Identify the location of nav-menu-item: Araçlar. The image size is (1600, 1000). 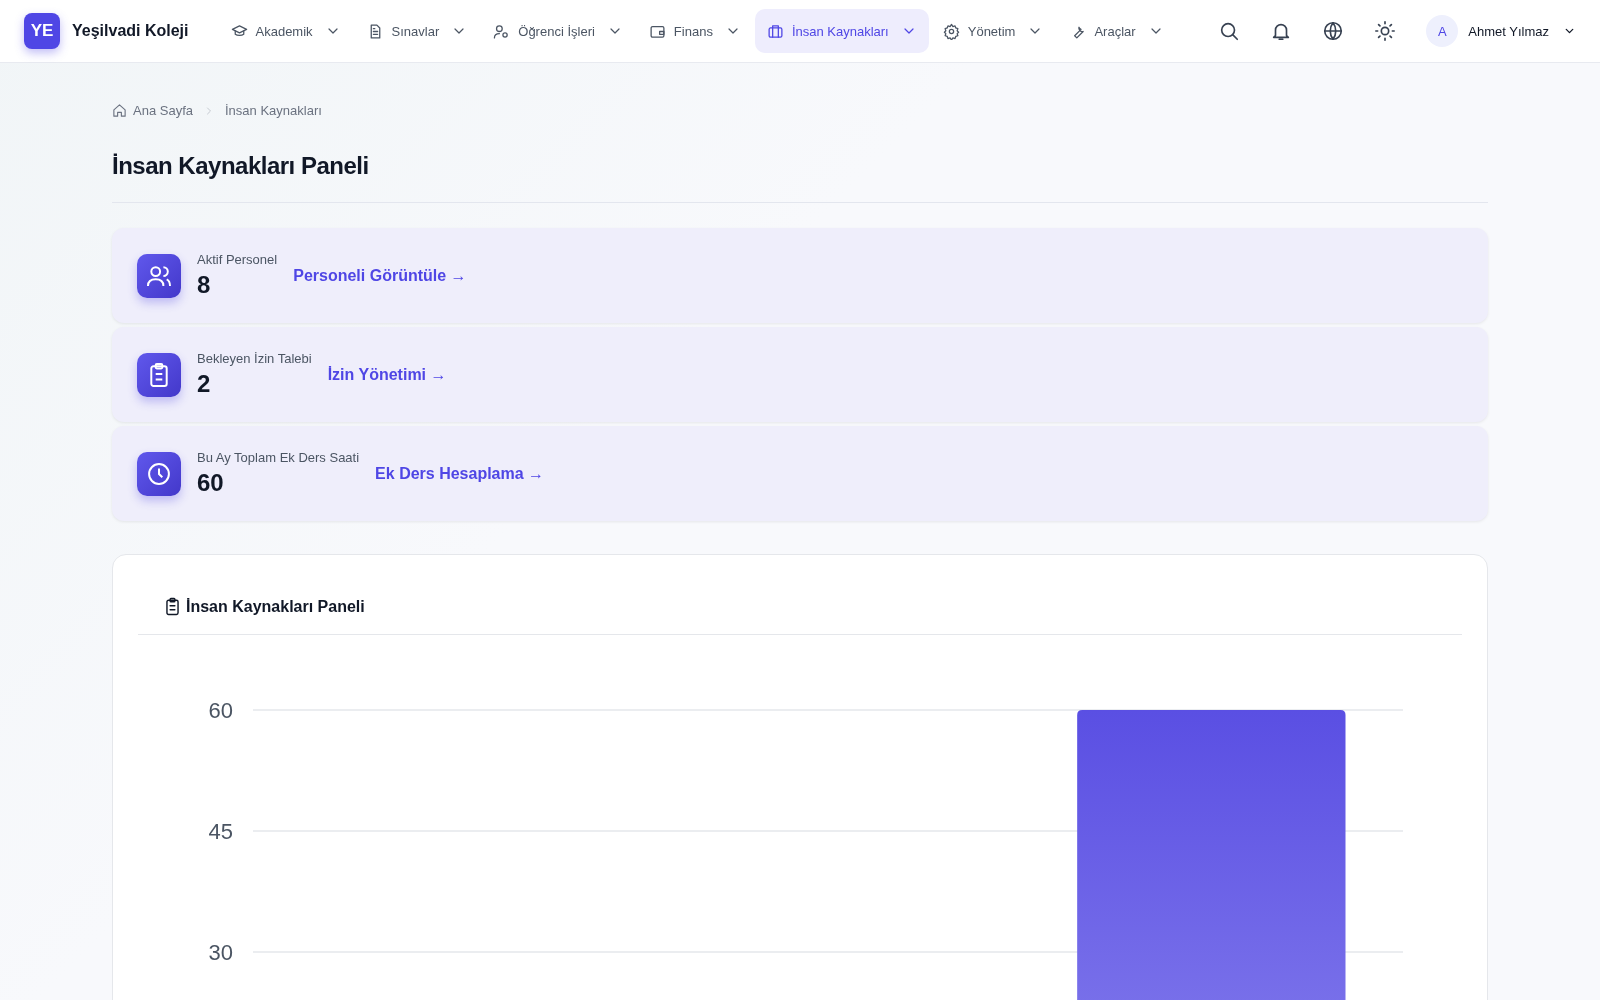
(1116, 31).